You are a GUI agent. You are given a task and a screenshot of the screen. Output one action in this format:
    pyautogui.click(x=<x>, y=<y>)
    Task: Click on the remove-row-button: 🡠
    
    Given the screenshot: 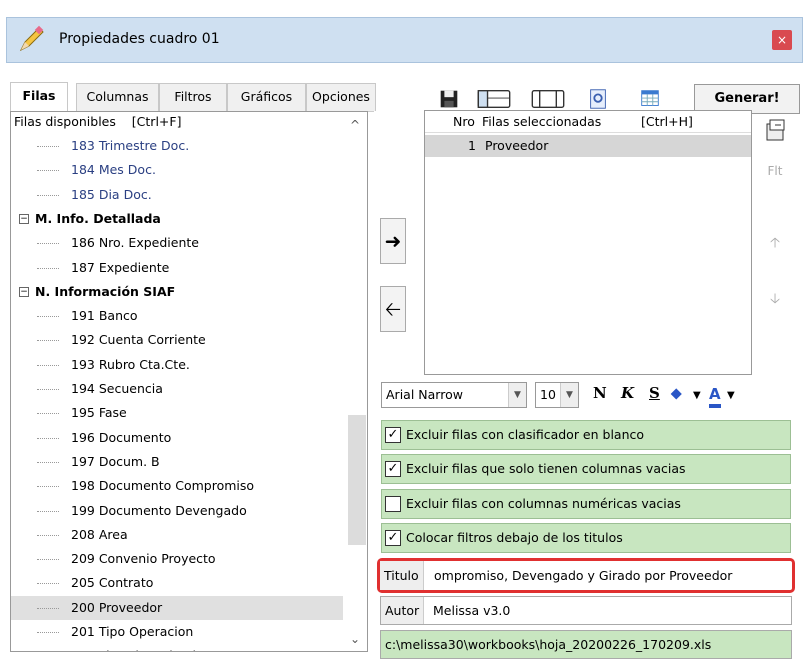 What is the action you would take?
    pyautogui.click(x=393, y=309)
    